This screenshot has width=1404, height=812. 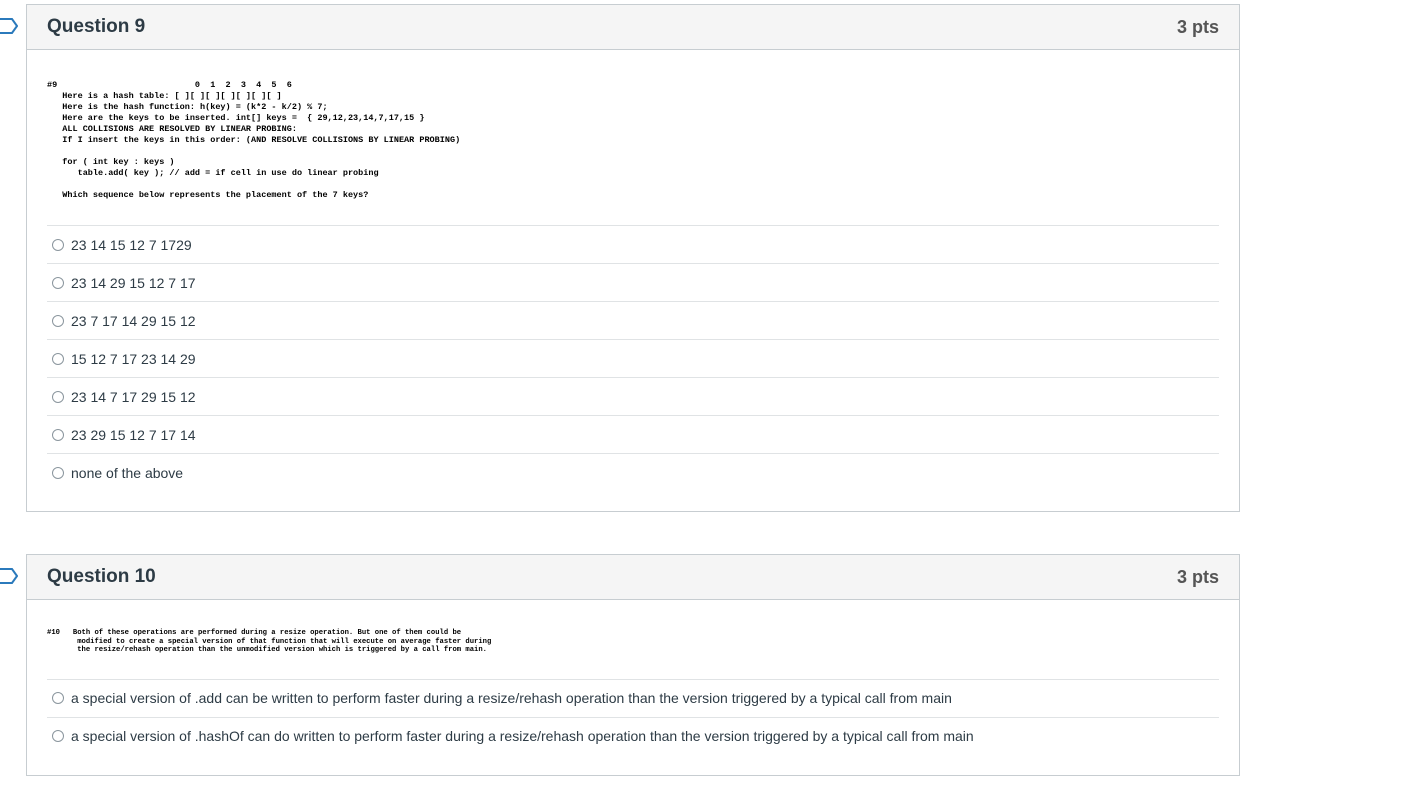 I want to click on answer-label: 23 7 17 14 29 15 12, so click(x=133, y=321).